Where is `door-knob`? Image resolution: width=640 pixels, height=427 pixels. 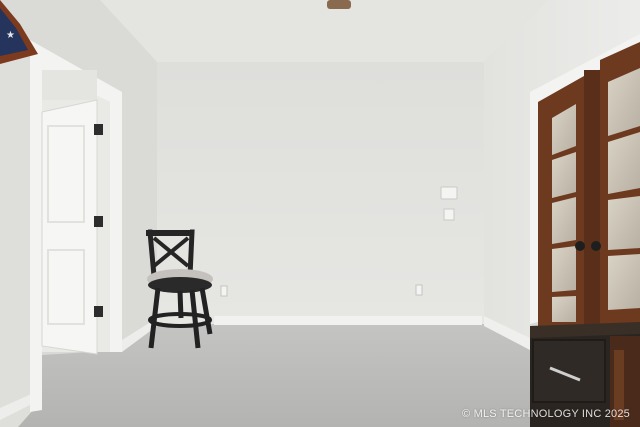
door-knob is located at coordinates (580, 246).